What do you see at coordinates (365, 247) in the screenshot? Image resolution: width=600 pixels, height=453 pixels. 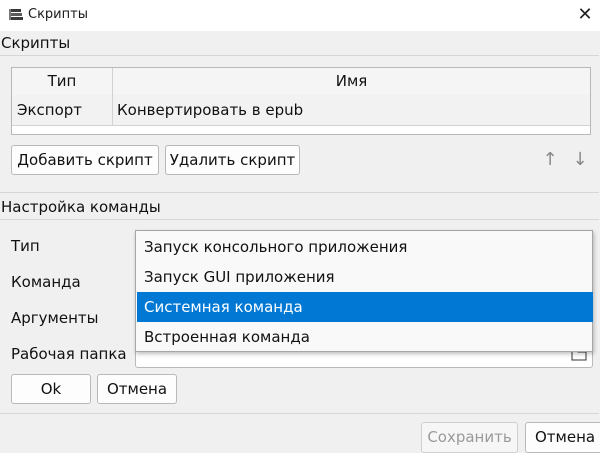 I see `dropdown-option: Запуск консольного приложения` at bounding box center [365, 247].